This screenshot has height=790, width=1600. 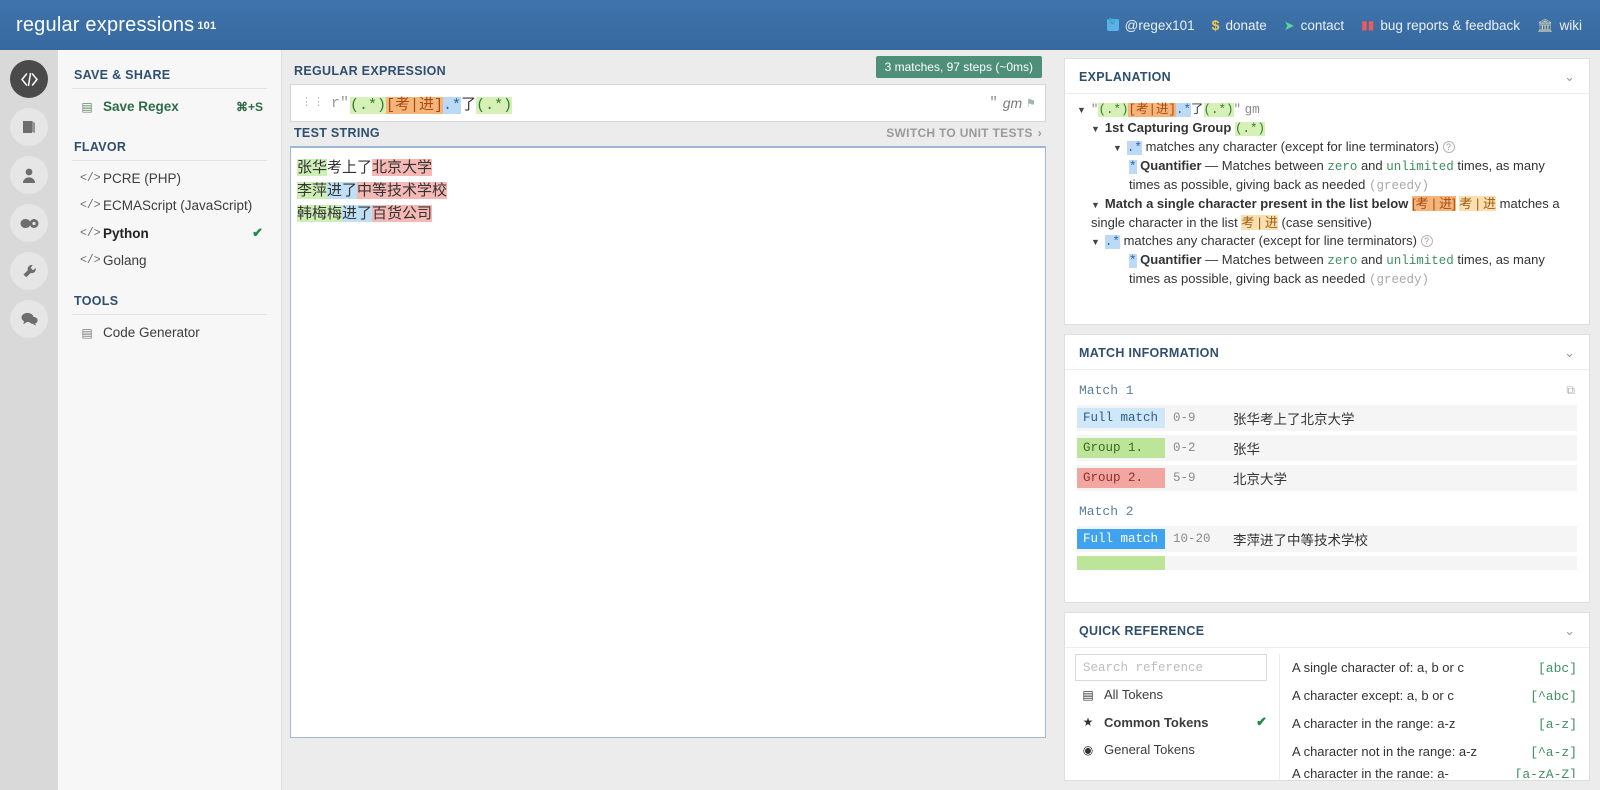 What do you see at coordinates (29, 319) in the screenshot?
I see `rail-item-community` at bounding box center [29, 319].